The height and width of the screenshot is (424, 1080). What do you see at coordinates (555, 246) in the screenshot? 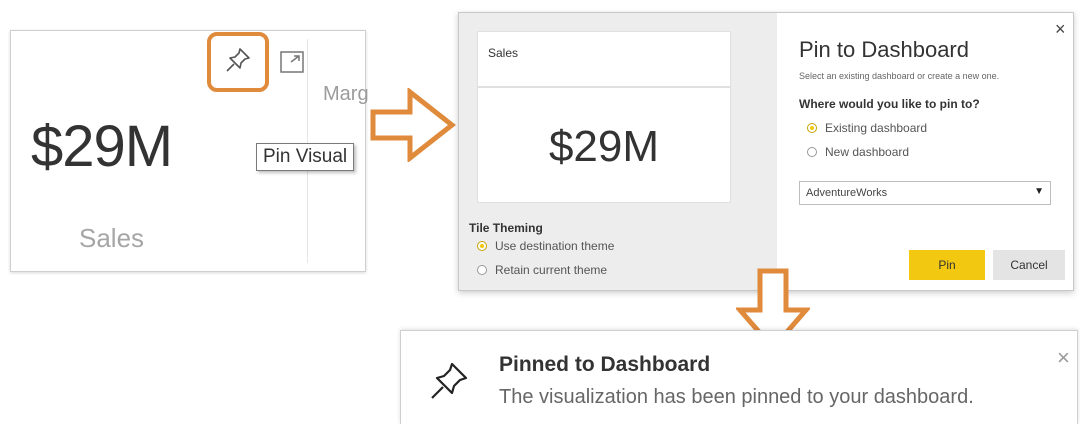
I see `radio-label: Use destination theme` at bounding box center [555, 246].